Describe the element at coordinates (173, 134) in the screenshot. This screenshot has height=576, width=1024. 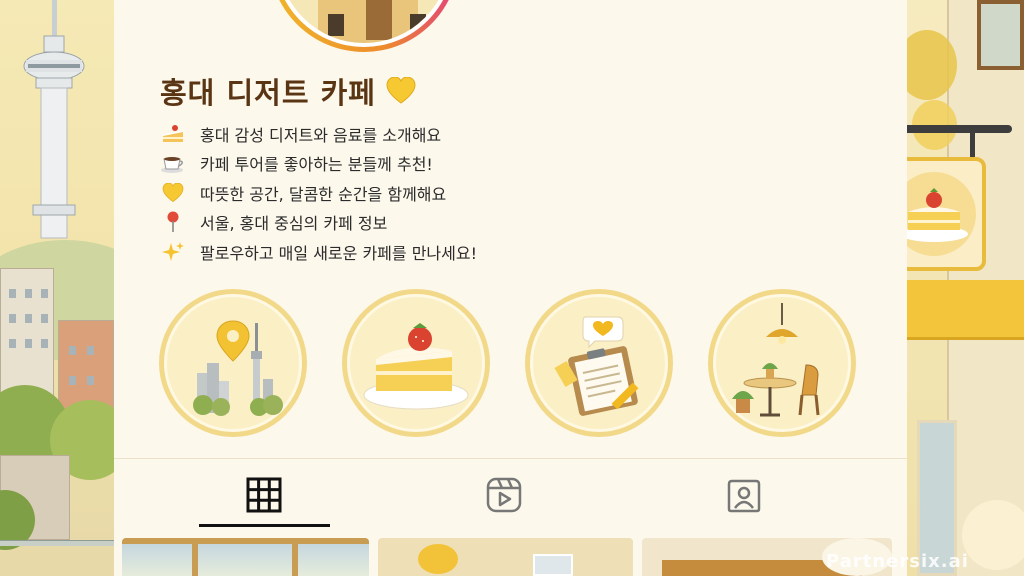
I see `cake-icon` at that location.